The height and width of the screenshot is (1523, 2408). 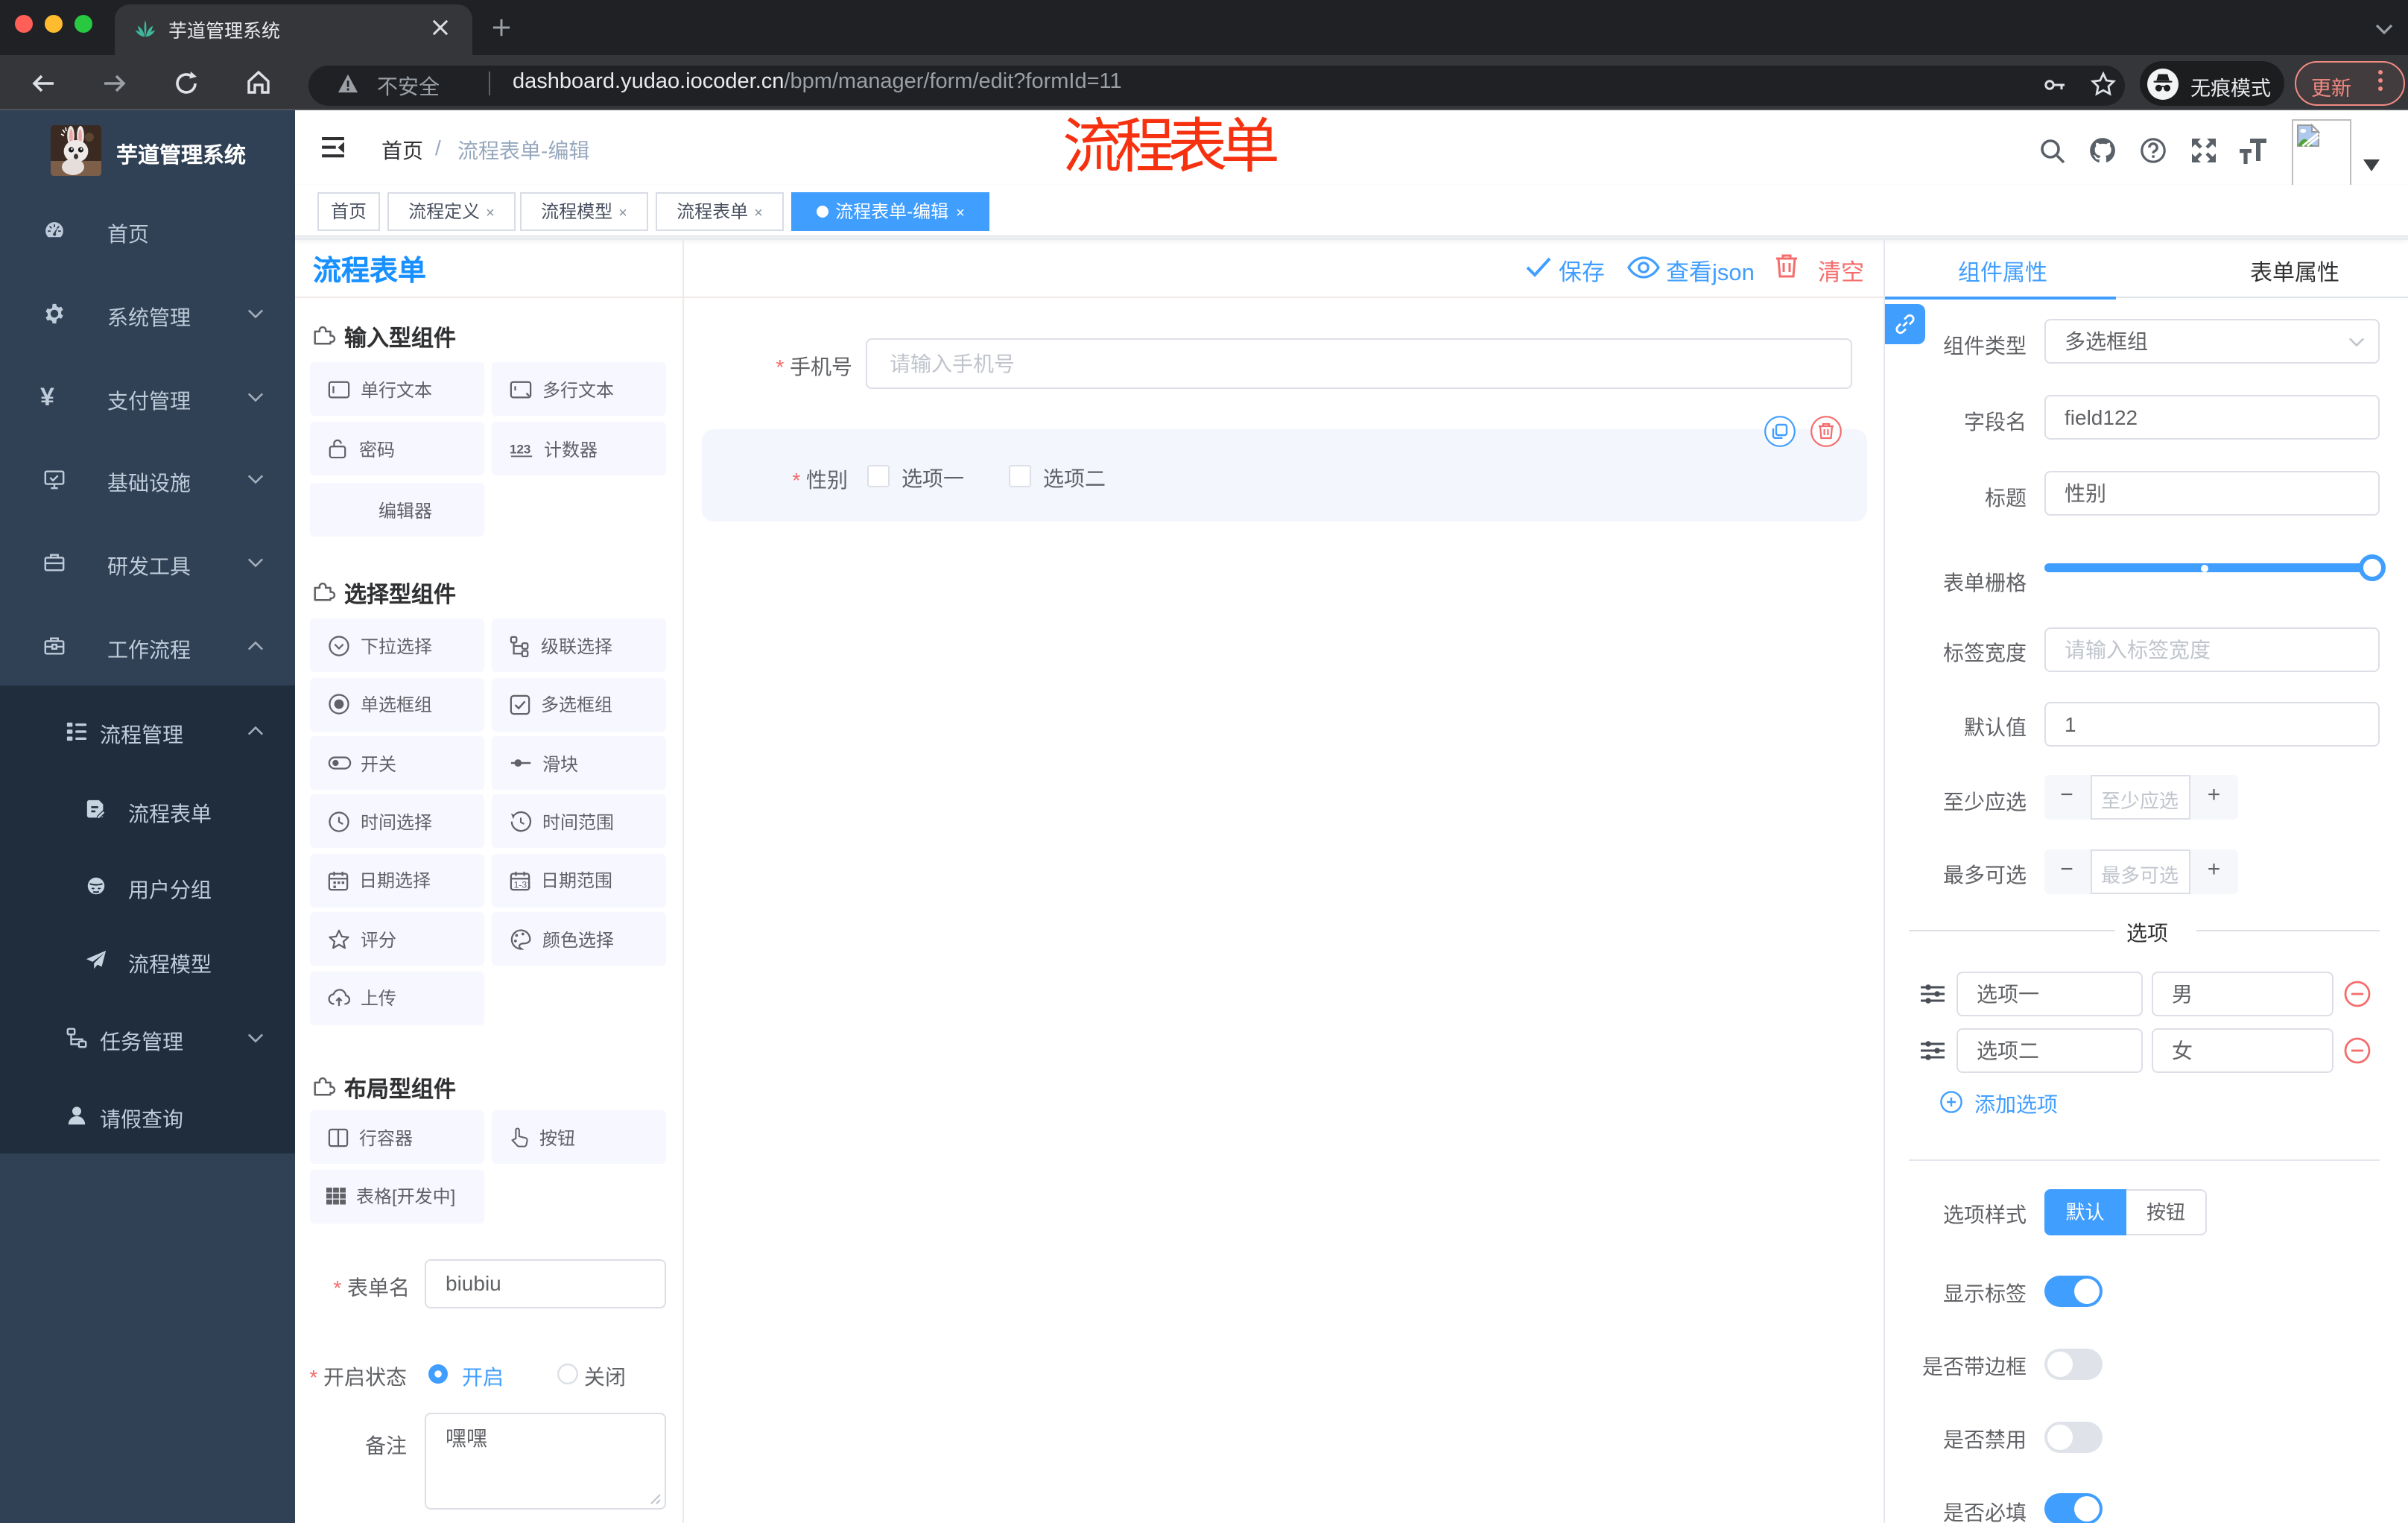 What do you see at coordinates (522, 884) in the screenshot?
I see `svg-text: 1-31` at bounding box center [522, 884].